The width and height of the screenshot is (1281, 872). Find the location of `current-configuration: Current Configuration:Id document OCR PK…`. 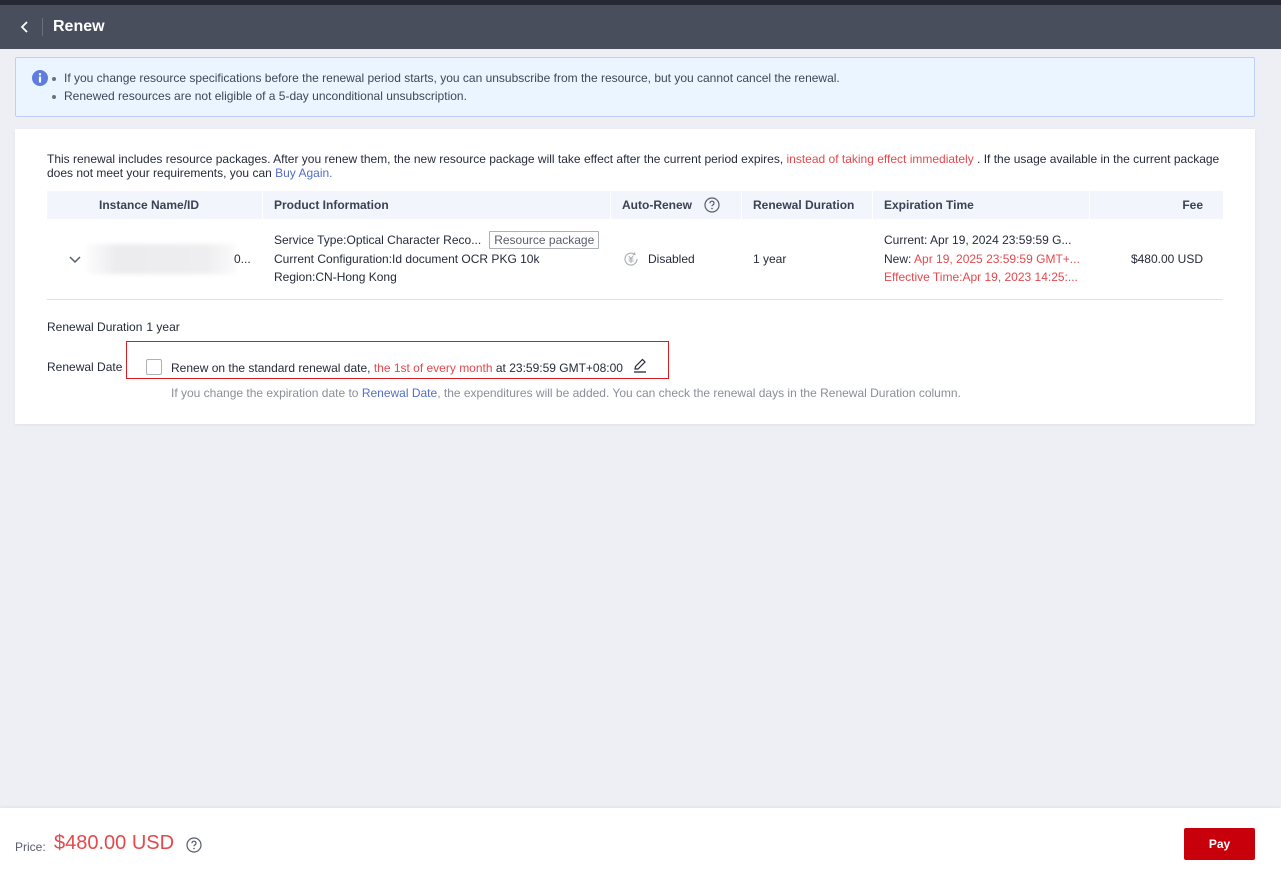

current-configuration: Current Configuration:Id document OCR PK… is located at coordinates (407, 258).